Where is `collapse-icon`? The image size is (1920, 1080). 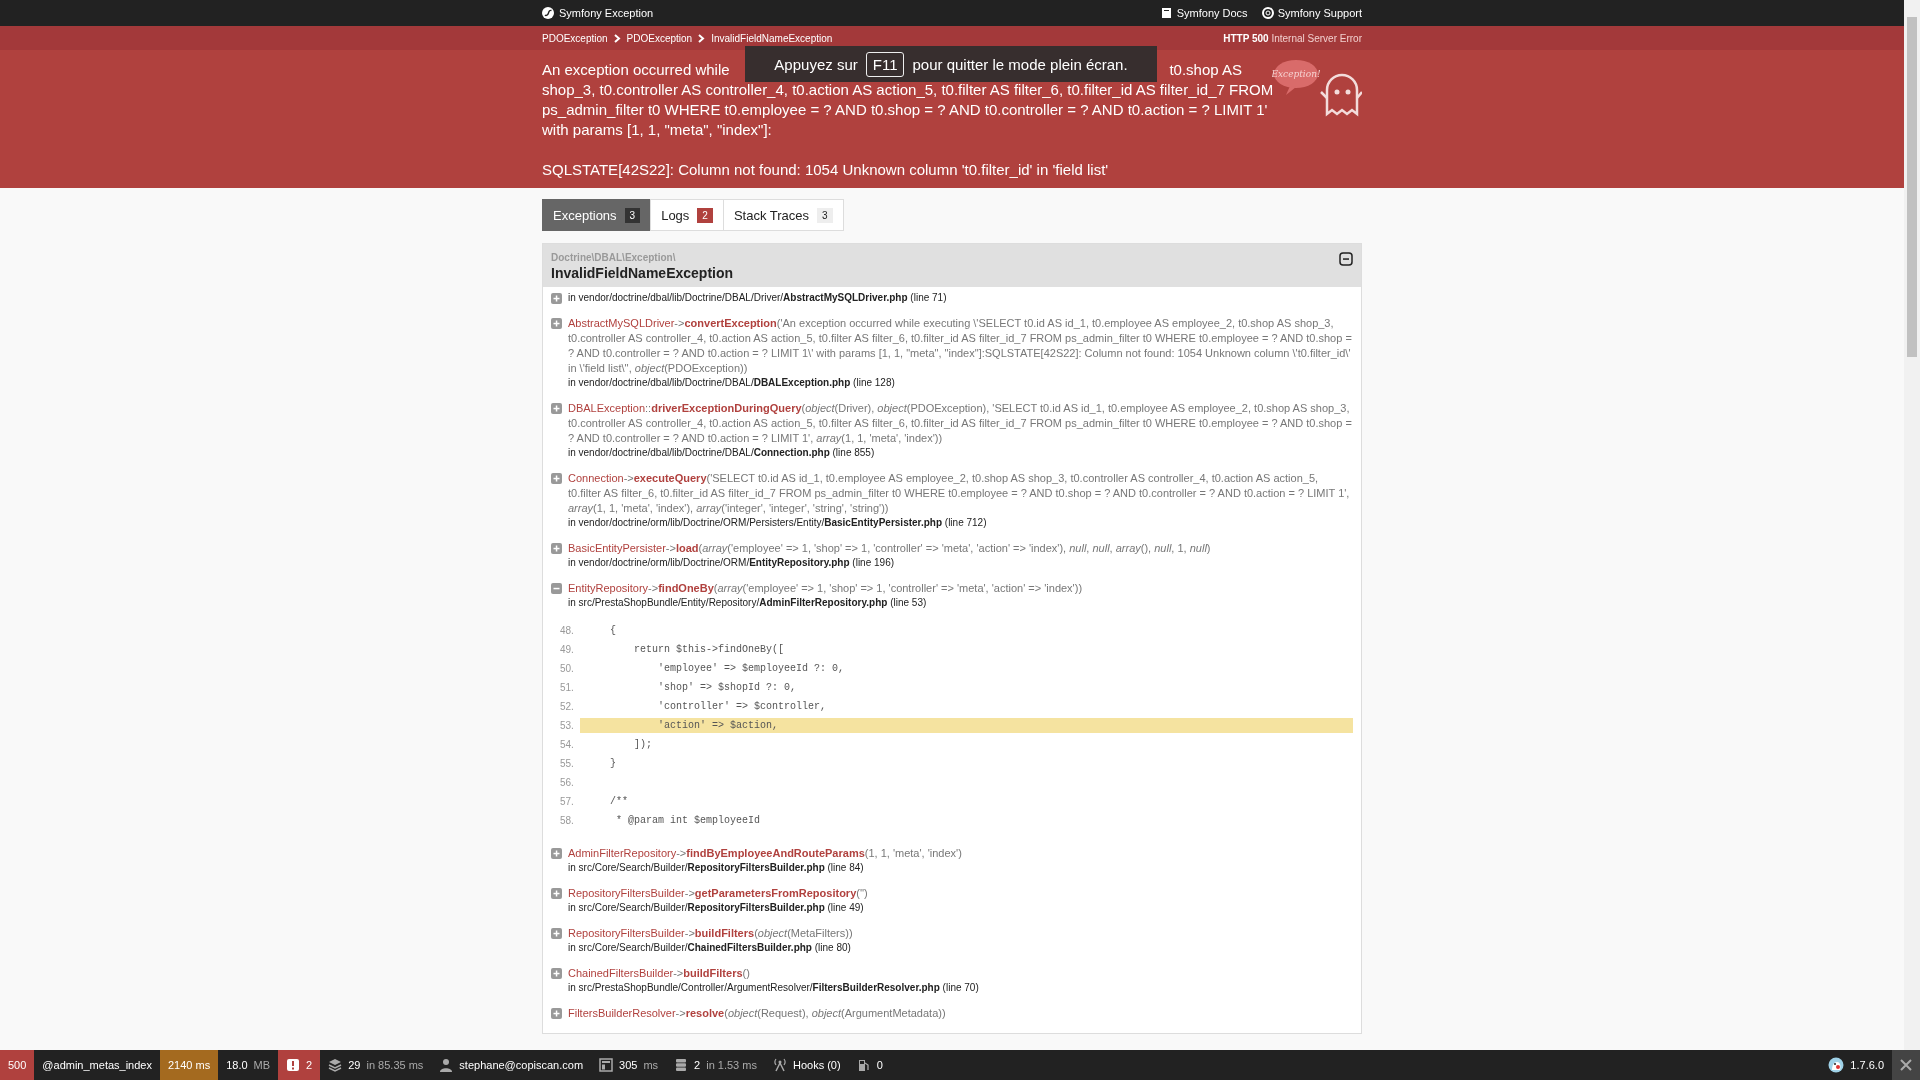 collapse-icon is located at coordinates (1346, 259).